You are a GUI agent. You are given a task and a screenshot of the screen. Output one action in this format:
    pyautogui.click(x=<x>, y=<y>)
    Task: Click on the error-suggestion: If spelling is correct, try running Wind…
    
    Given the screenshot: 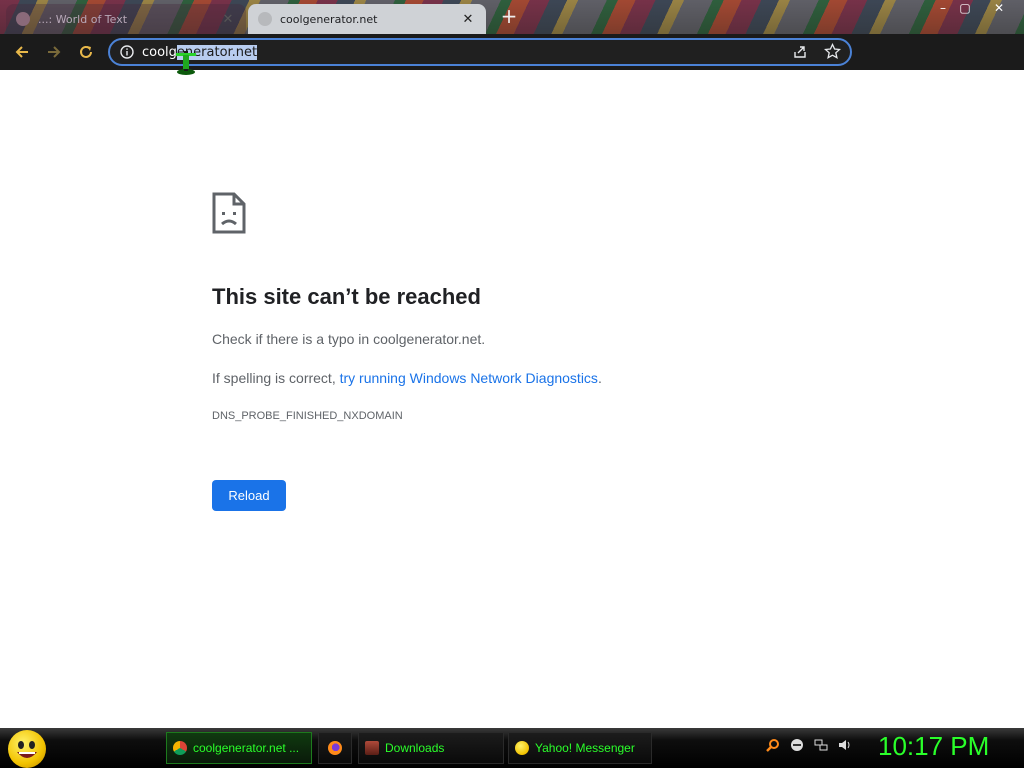 What is the action you would take?
    pyautogui.click(x=407, y=378)
    